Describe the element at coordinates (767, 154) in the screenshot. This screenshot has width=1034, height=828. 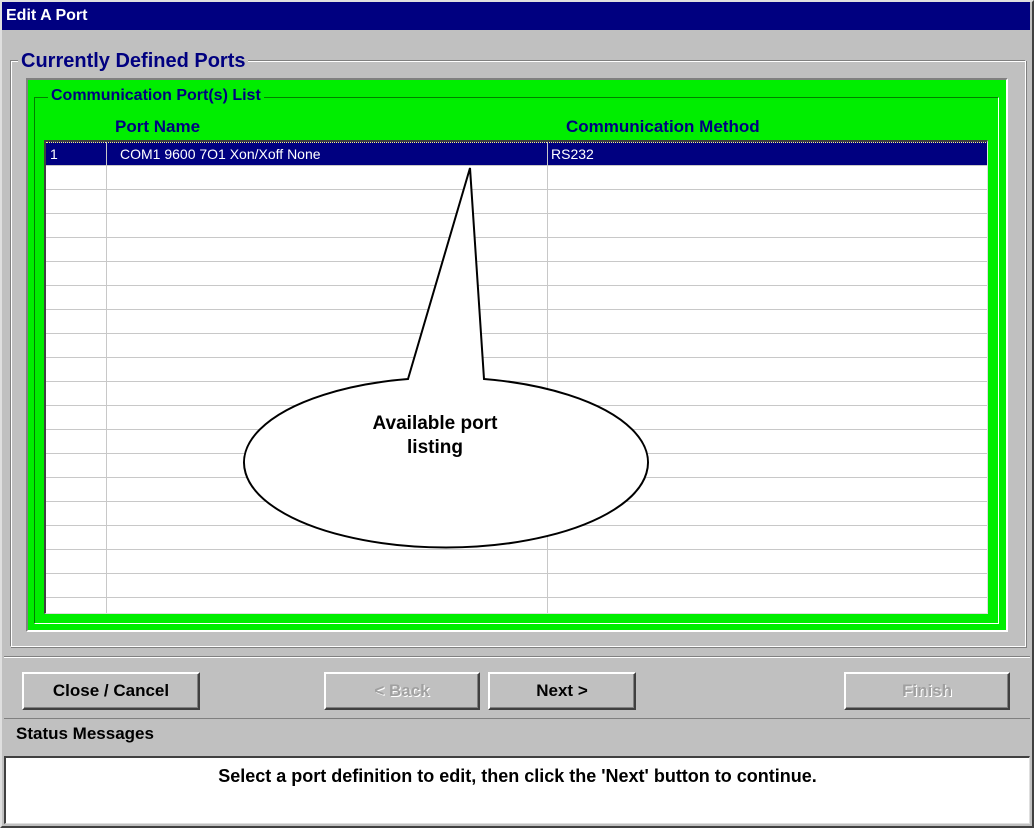
I see `communication-method-cell: RS232` at that location.